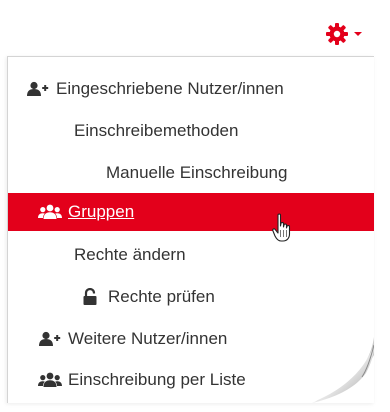 The image size is (390, 412). What do you see at coordinates (161, 296) in the screenshot?
I see `menu-item-label: Rechte prüfen` at bounding box center [161, 296].